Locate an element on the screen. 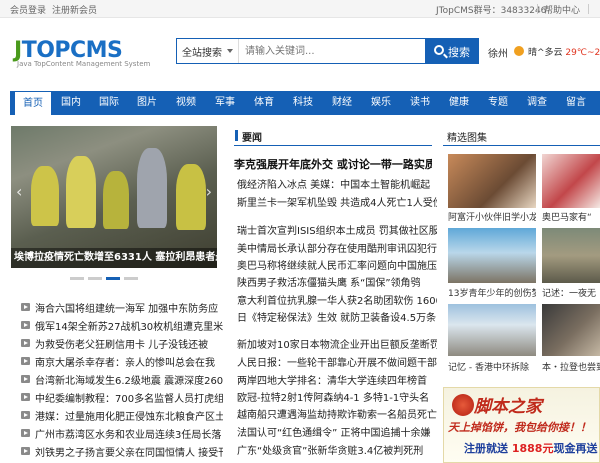 Image resolution: width=600 pixels, height=463 pixels. top-bar: 会员登录 注册新会员 JTopCMS群号：34833246 帮助中心 is located at coordinates (300, 9).